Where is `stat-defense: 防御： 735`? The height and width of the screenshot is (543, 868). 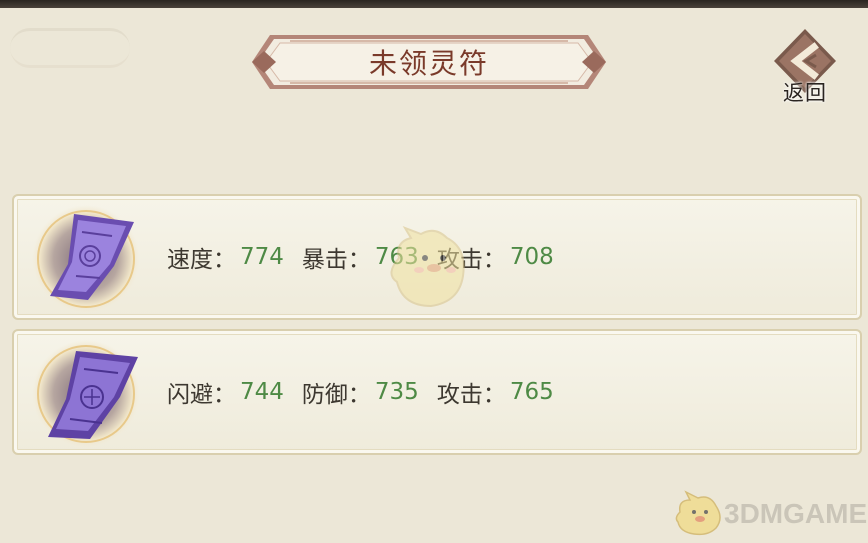
stat-defense: 防御： 735 is located at coordinates (360, 392).